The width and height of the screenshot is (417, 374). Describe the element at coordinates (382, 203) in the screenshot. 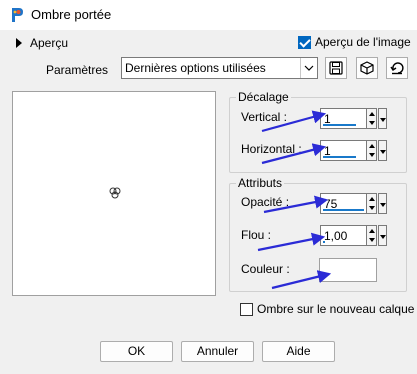

I see `opacity-dropdown-icon` at that location.